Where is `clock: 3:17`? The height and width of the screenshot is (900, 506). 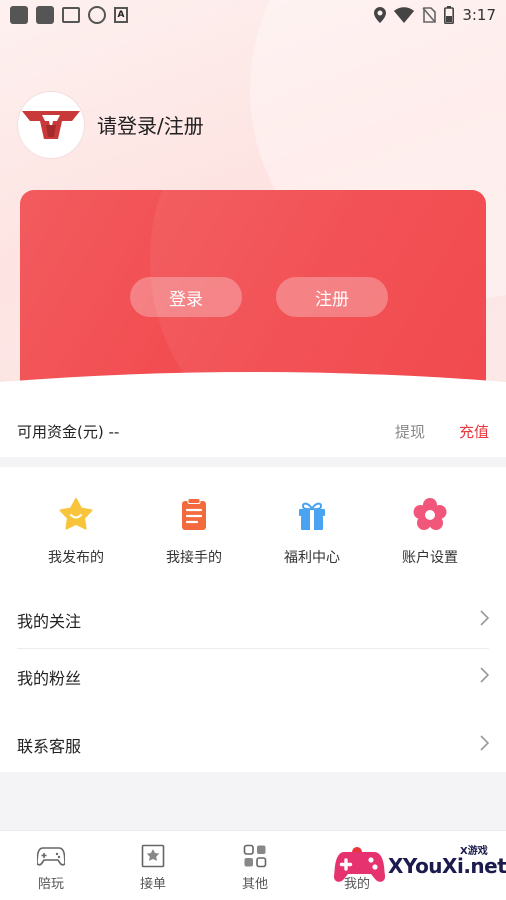
clock: 3:17 is located at coordinates (479, 15).